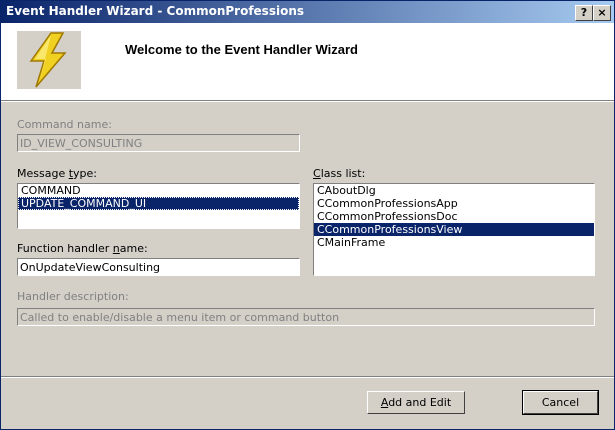  I want to click on message-type-item-selected: UPDATE_COMMAND_UI, so click(158, 203).